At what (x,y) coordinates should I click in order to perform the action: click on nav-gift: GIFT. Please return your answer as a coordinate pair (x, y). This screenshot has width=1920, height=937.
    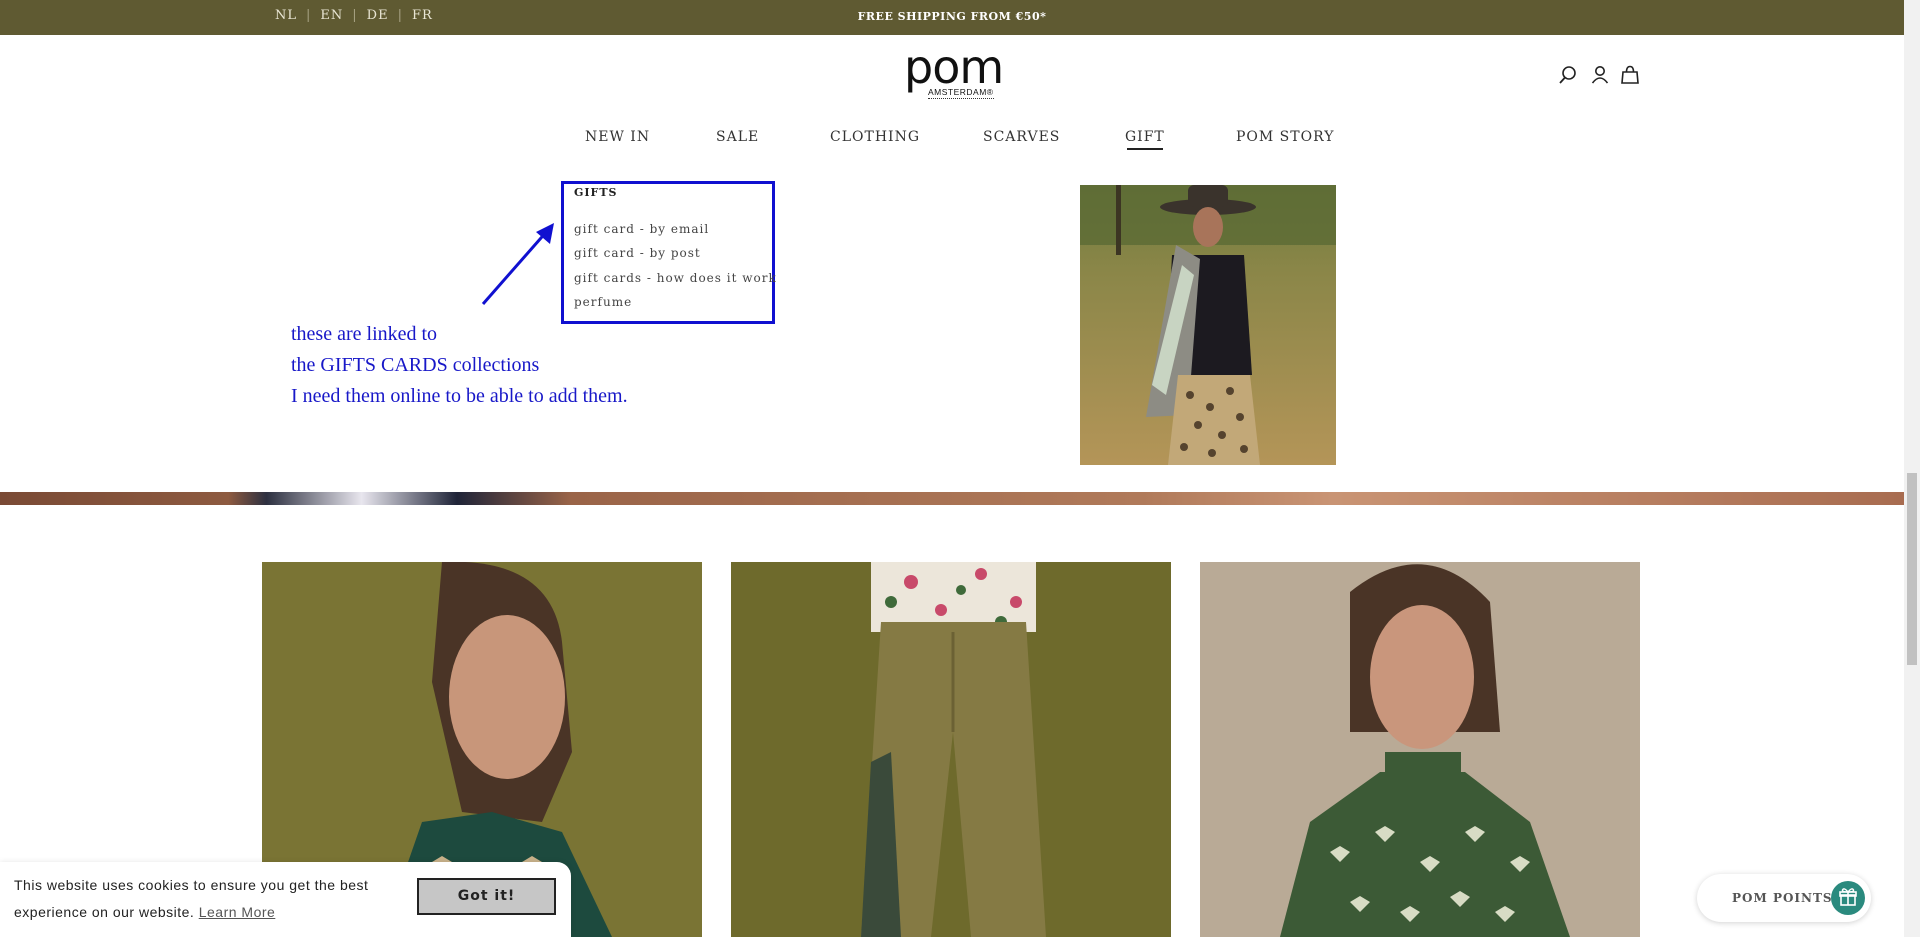
    Looking at the image, I should click on (1145, 139).